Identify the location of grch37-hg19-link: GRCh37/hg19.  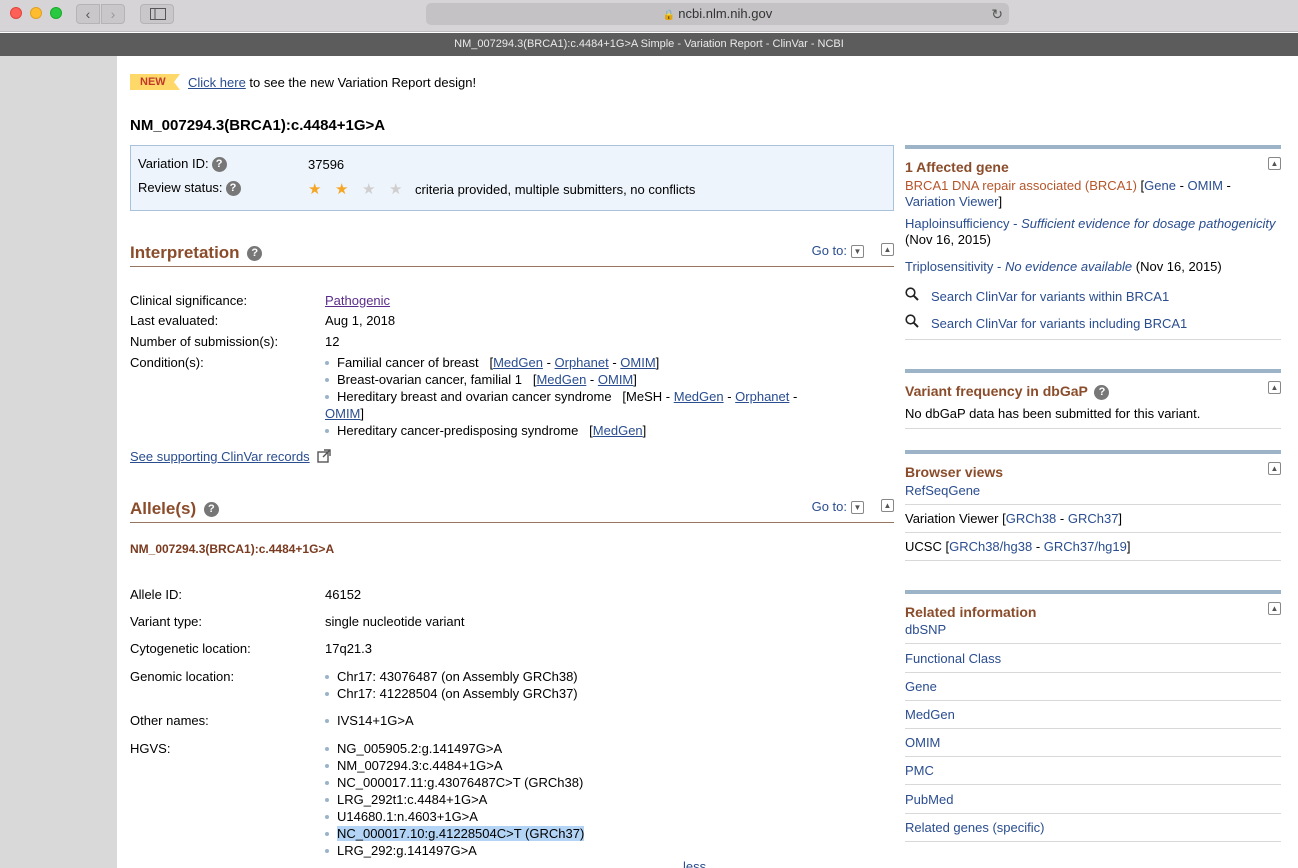
(1085, 546).